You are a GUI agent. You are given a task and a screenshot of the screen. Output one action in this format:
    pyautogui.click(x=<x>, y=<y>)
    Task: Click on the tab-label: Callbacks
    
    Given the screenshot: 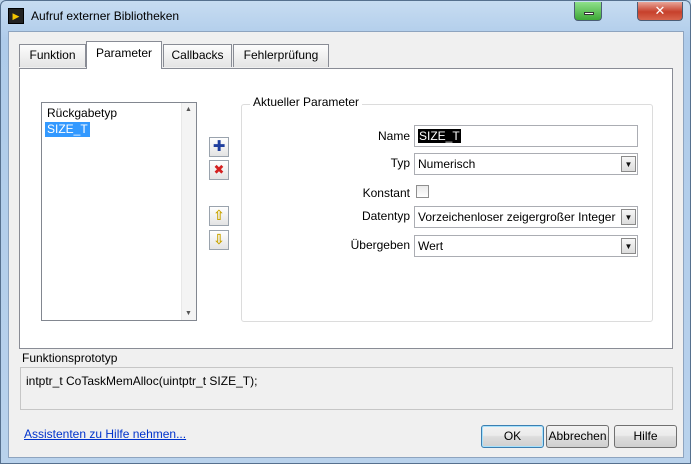 What is the action you would take?
    pyautogui.click(x=197, y=55)
    